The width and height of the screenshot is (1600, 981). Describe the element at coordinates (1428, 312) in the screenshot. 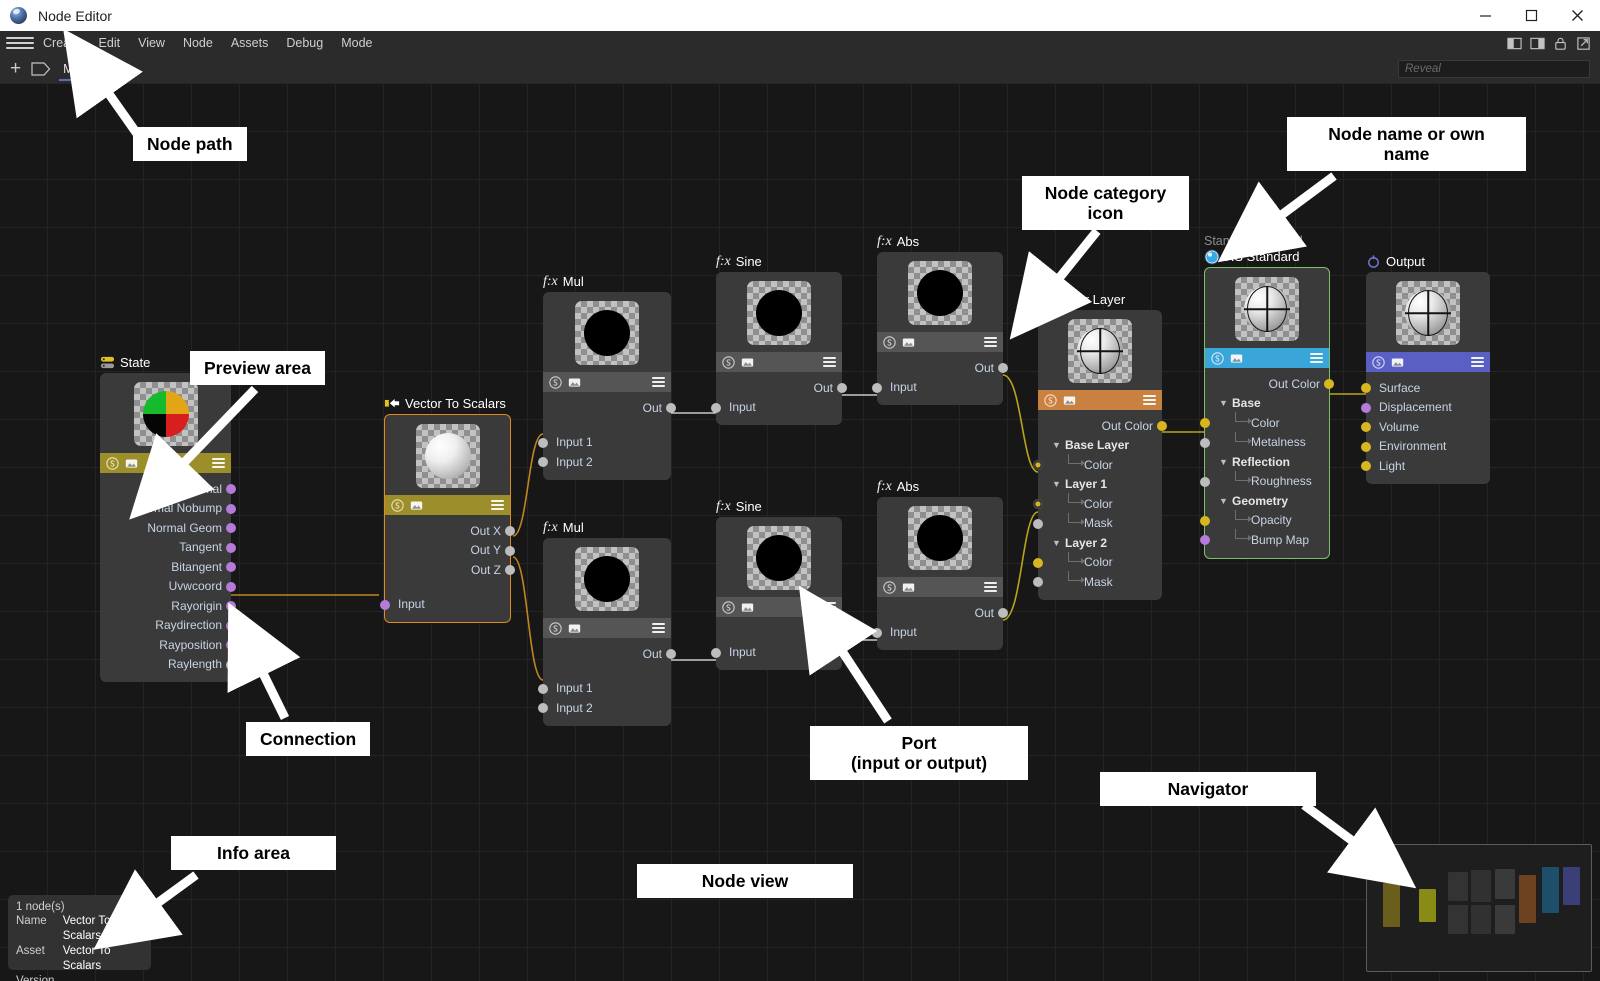

I see `node-output-preview` at that location.